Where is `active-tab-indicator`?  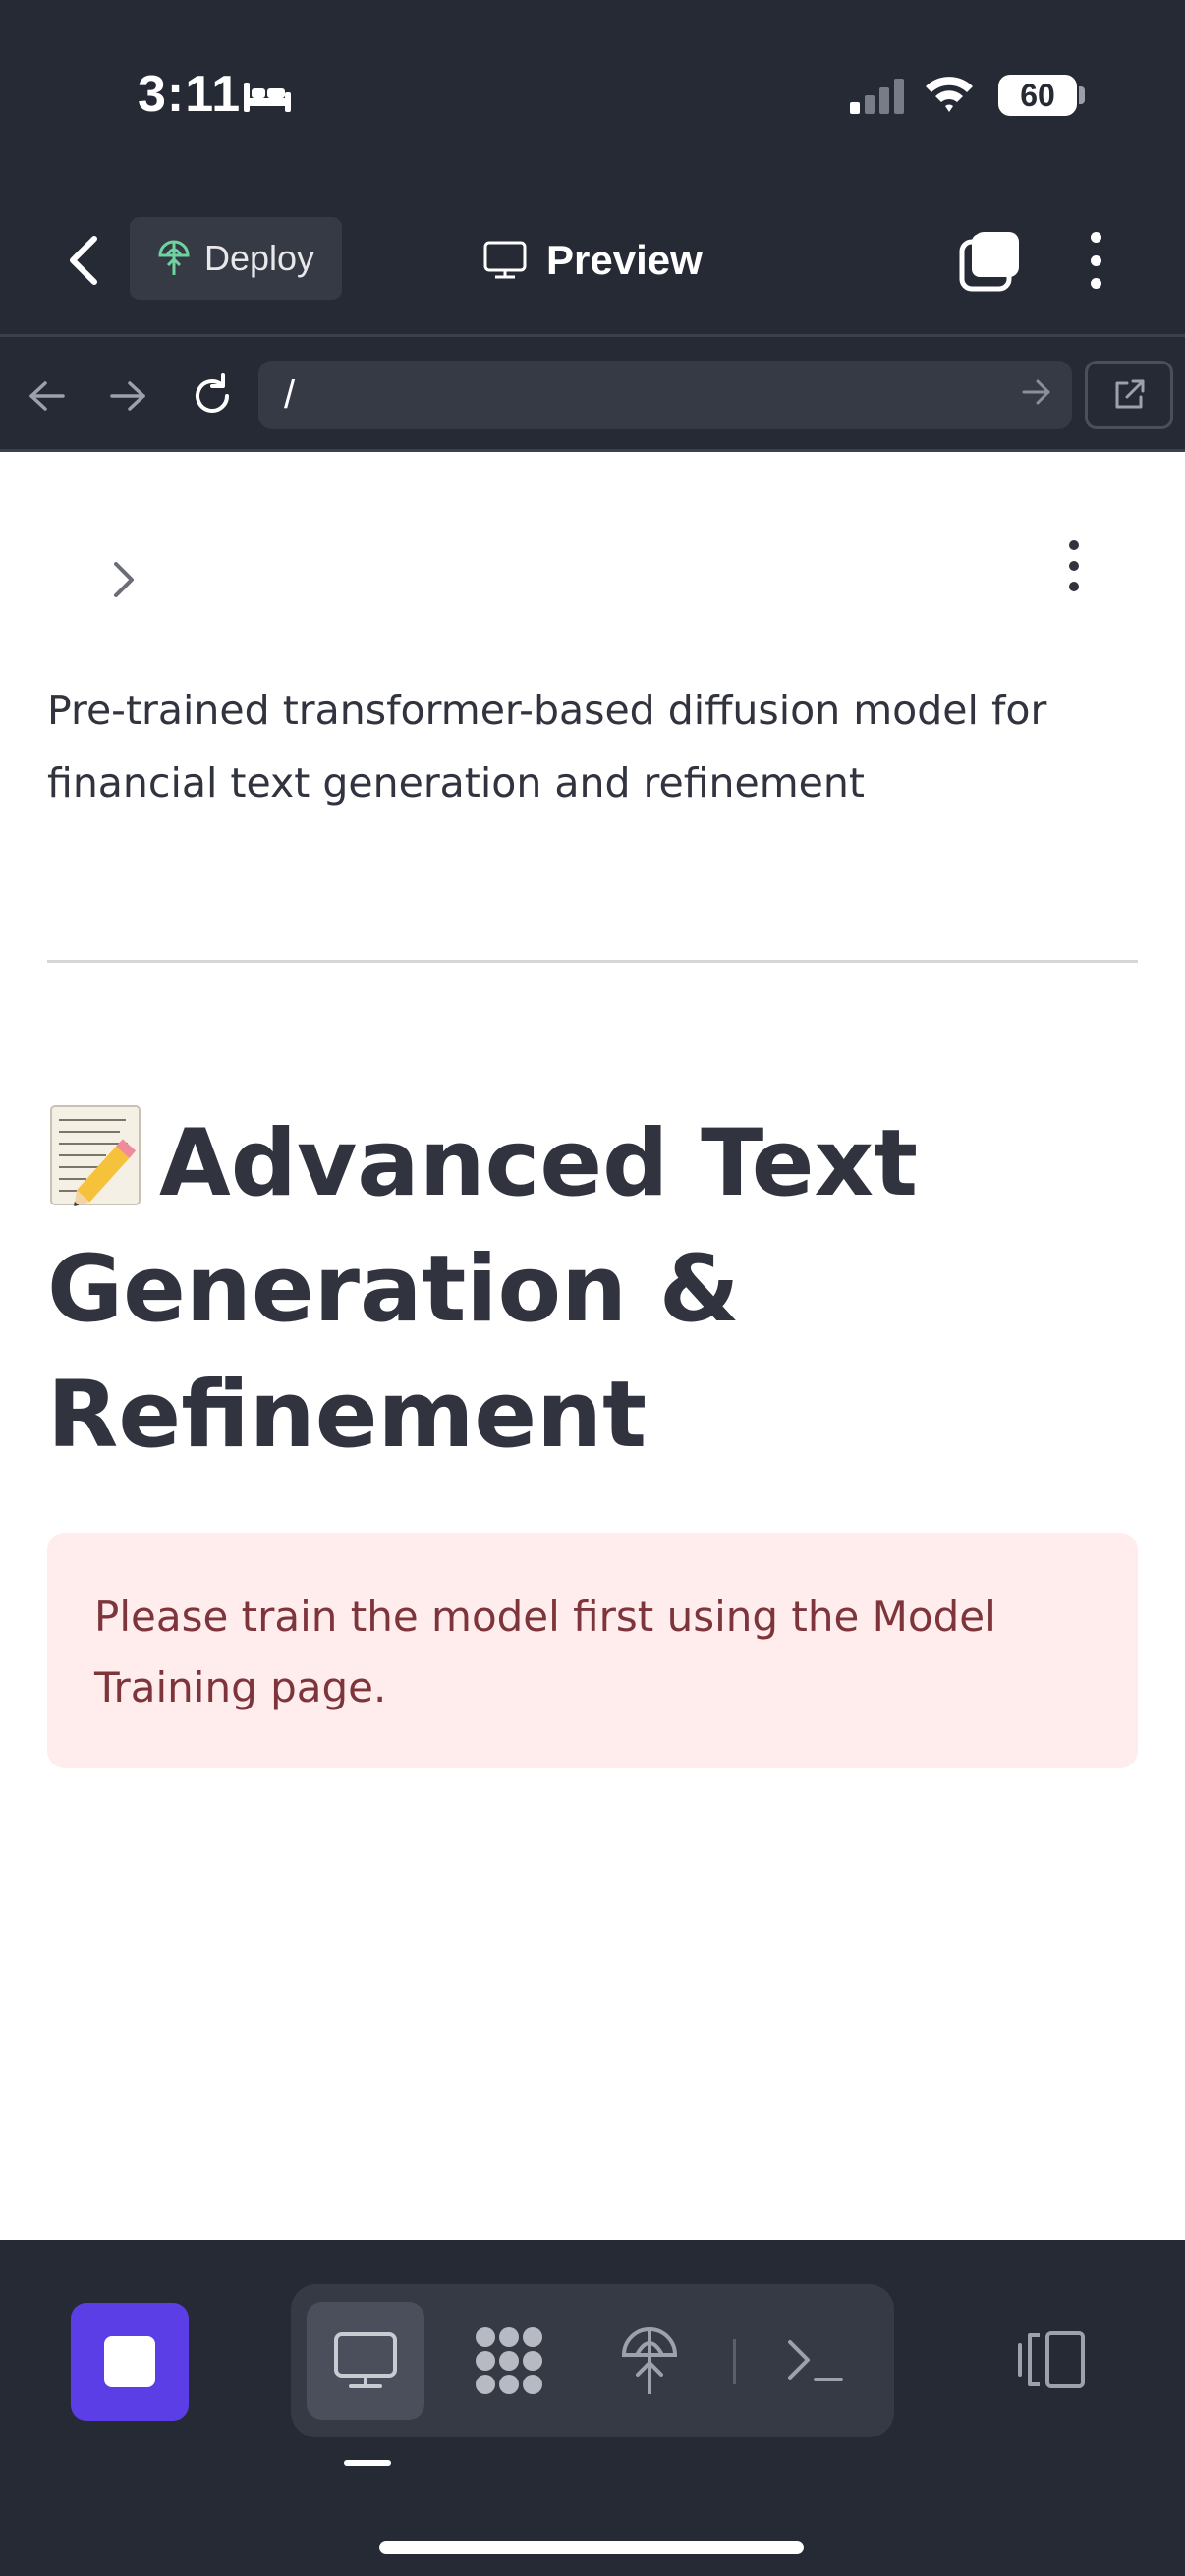 active-tab-indicator is located at coordinates (368, 2463).